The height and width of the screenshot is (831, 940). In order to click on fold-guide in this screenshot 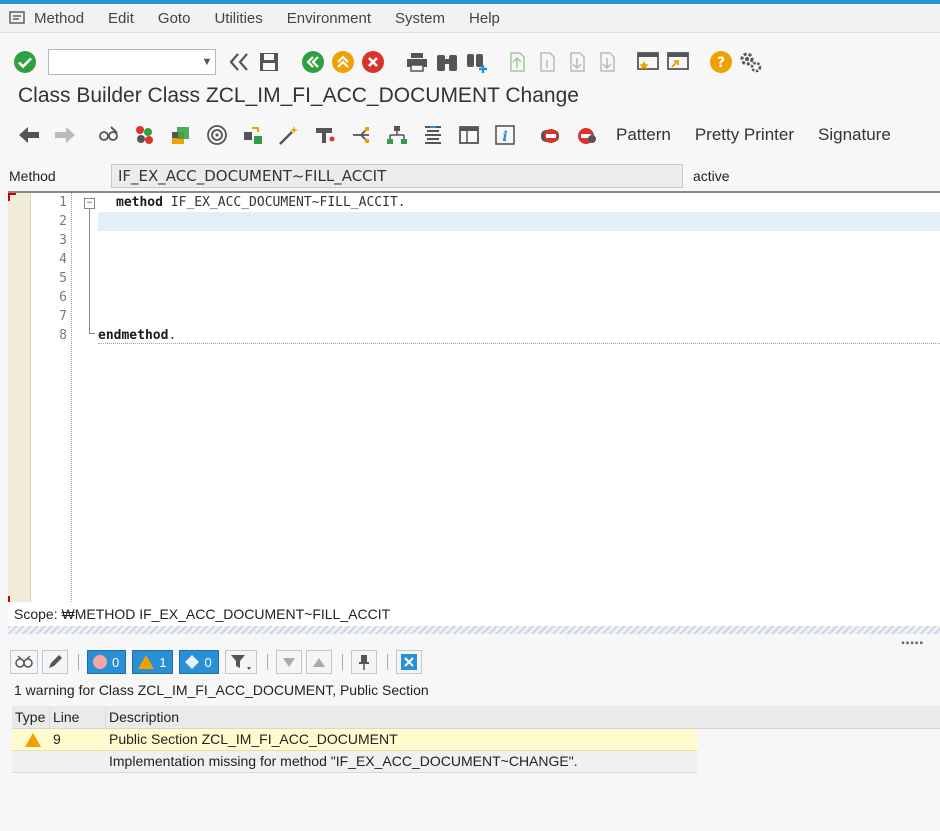, I will do `click(89, 271)`.